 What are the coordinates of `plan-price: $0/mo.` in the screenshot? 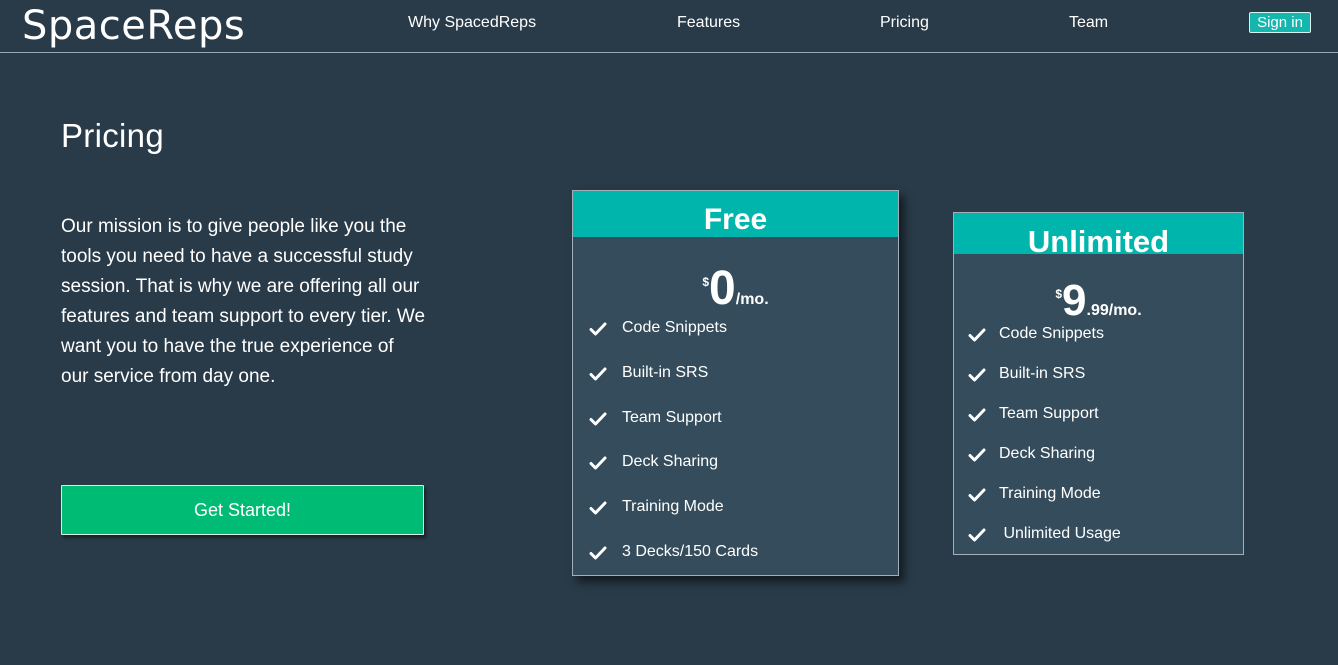 It's located at (735, 289).